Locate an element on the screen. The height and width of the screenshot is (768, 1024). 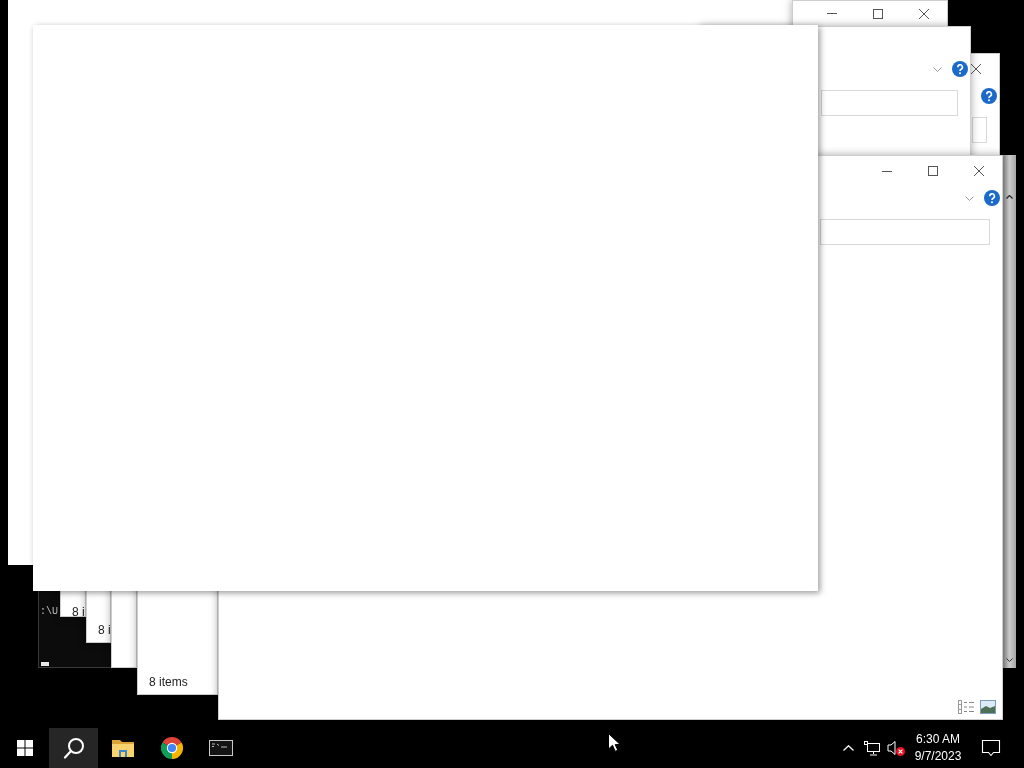
search-icon is located at coordinates (73, 748).